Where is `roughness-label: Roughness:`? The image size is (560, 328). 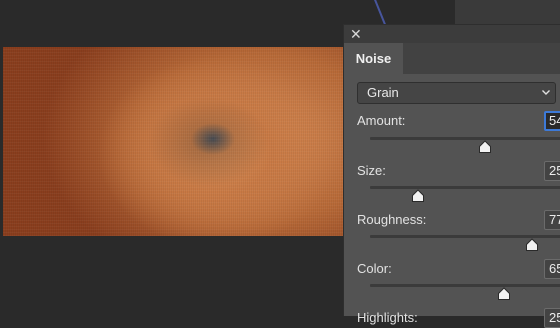 roughness-label: Roughness: is located at coordinates (392, 219).